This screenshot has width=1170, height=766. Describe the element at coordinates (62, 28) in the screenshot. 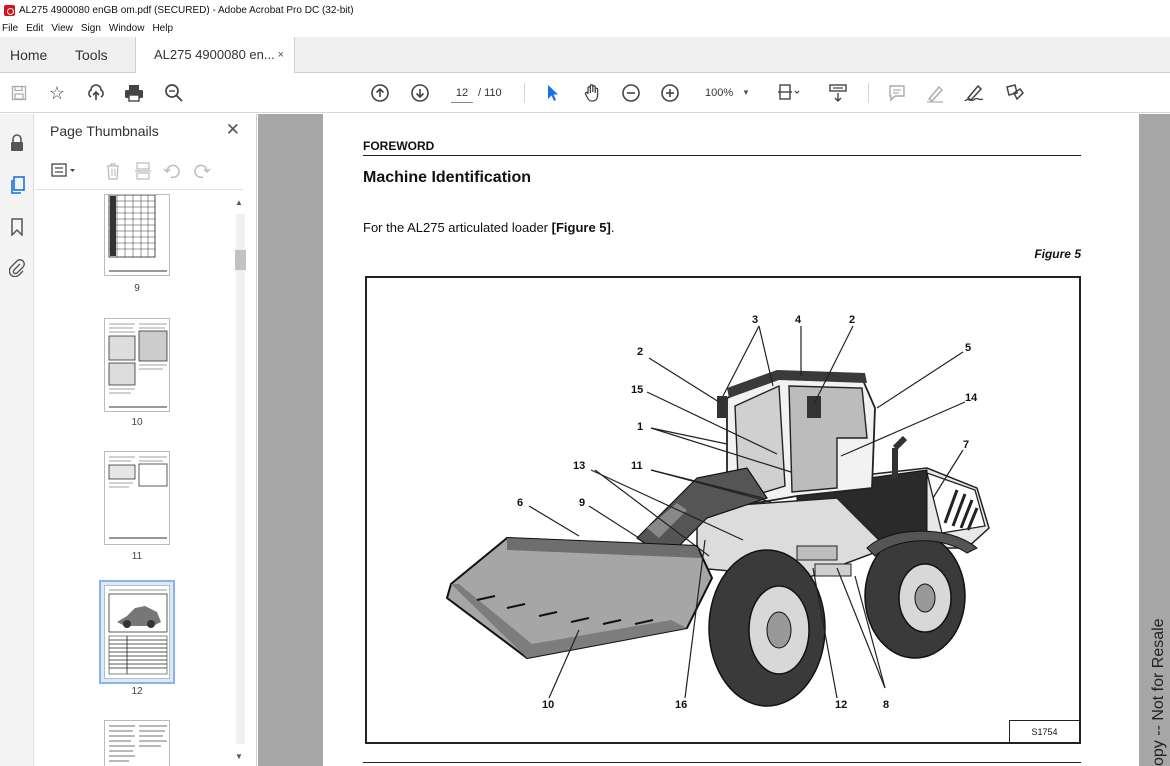

I see `menu-view: View` at that location.